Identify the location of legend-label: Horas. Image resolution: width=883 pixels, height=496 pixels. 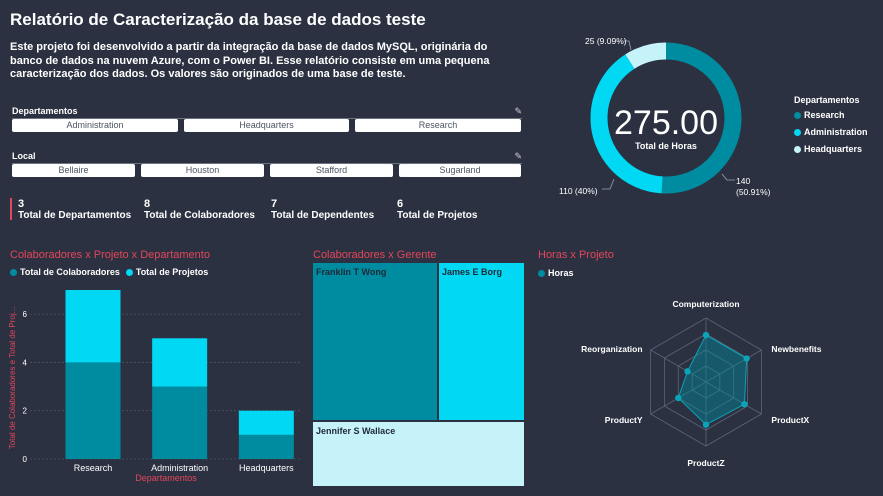
(561, 273).